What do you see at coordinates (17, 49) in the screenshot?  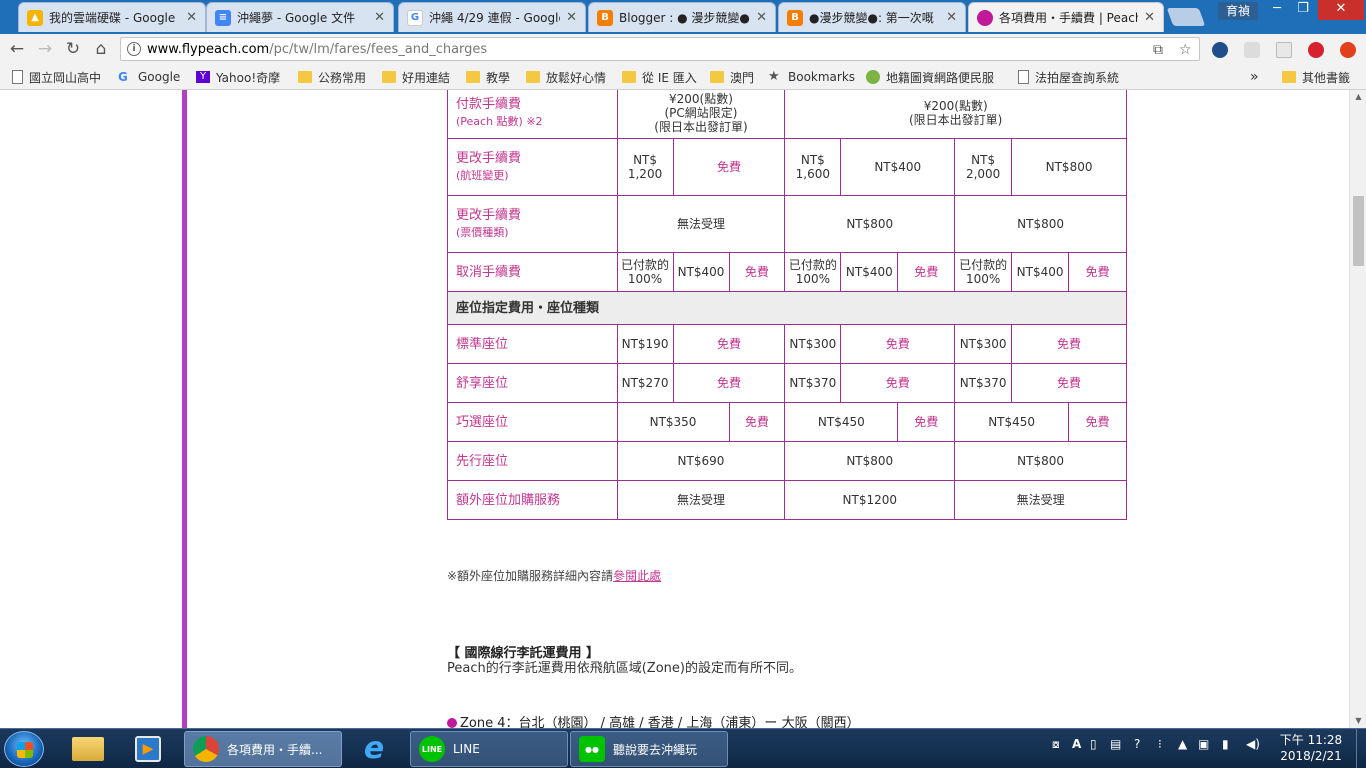 I see `back-arrow-icon: ←` at bounding box center [17, 49].